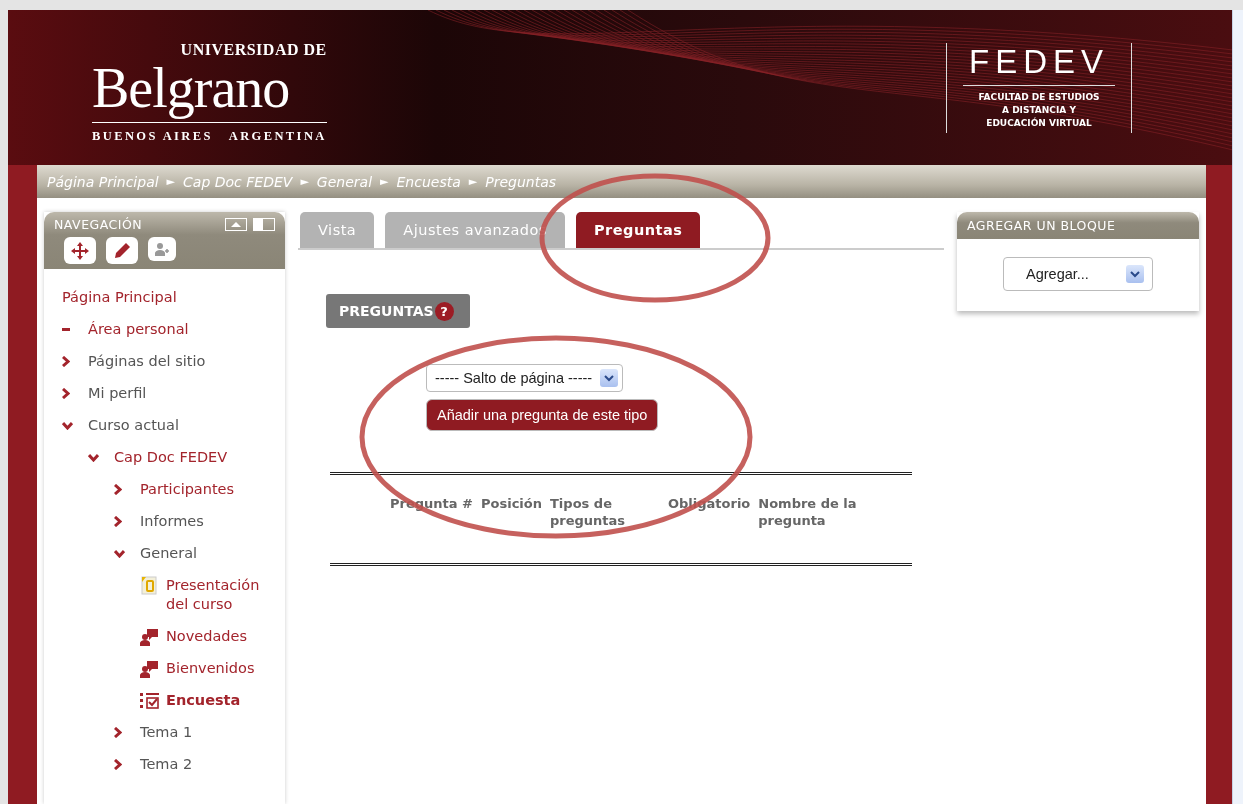 The height and width of the screenshot is (804, 1243). What do you see at coordinates (149, 585) in the screenshot?
I see `document-icon` at bounding box center [149, 585].